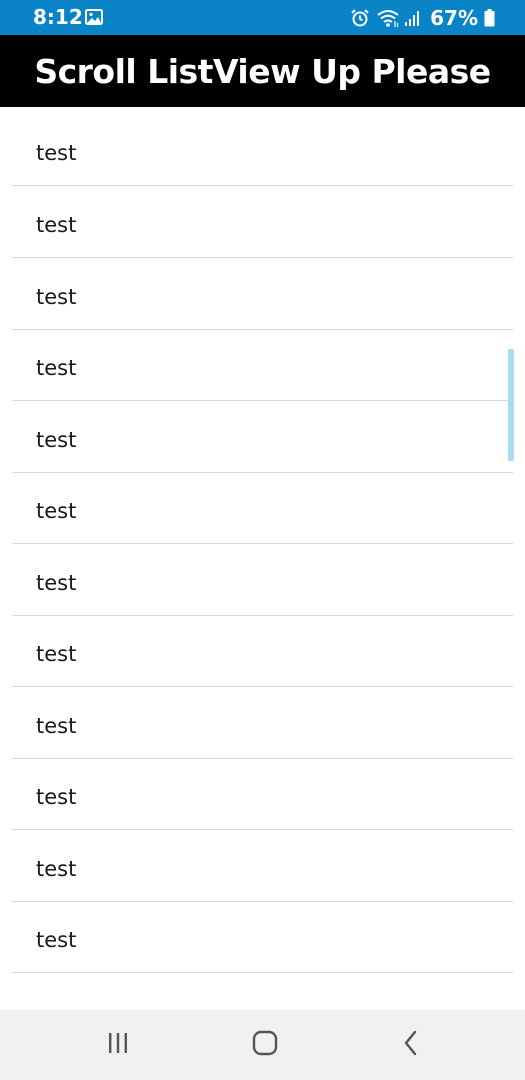  I want to click on recent-apps-button, so click(118, 1045).